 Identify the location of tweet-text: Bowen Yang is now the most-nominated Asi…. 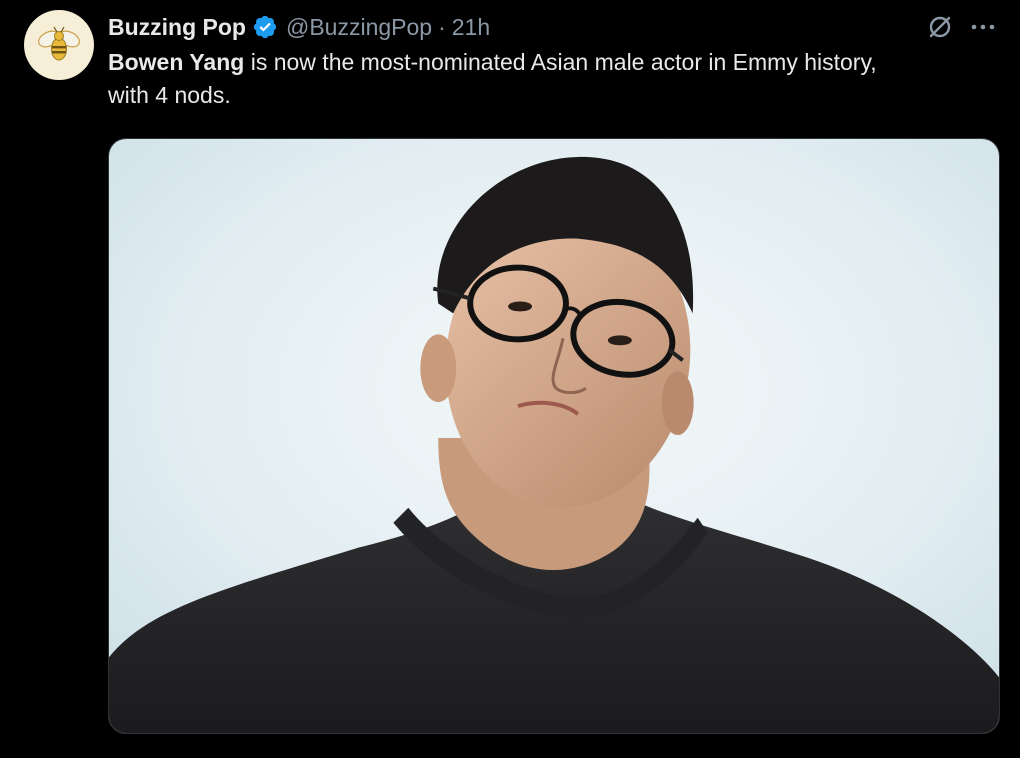
(558, 79).